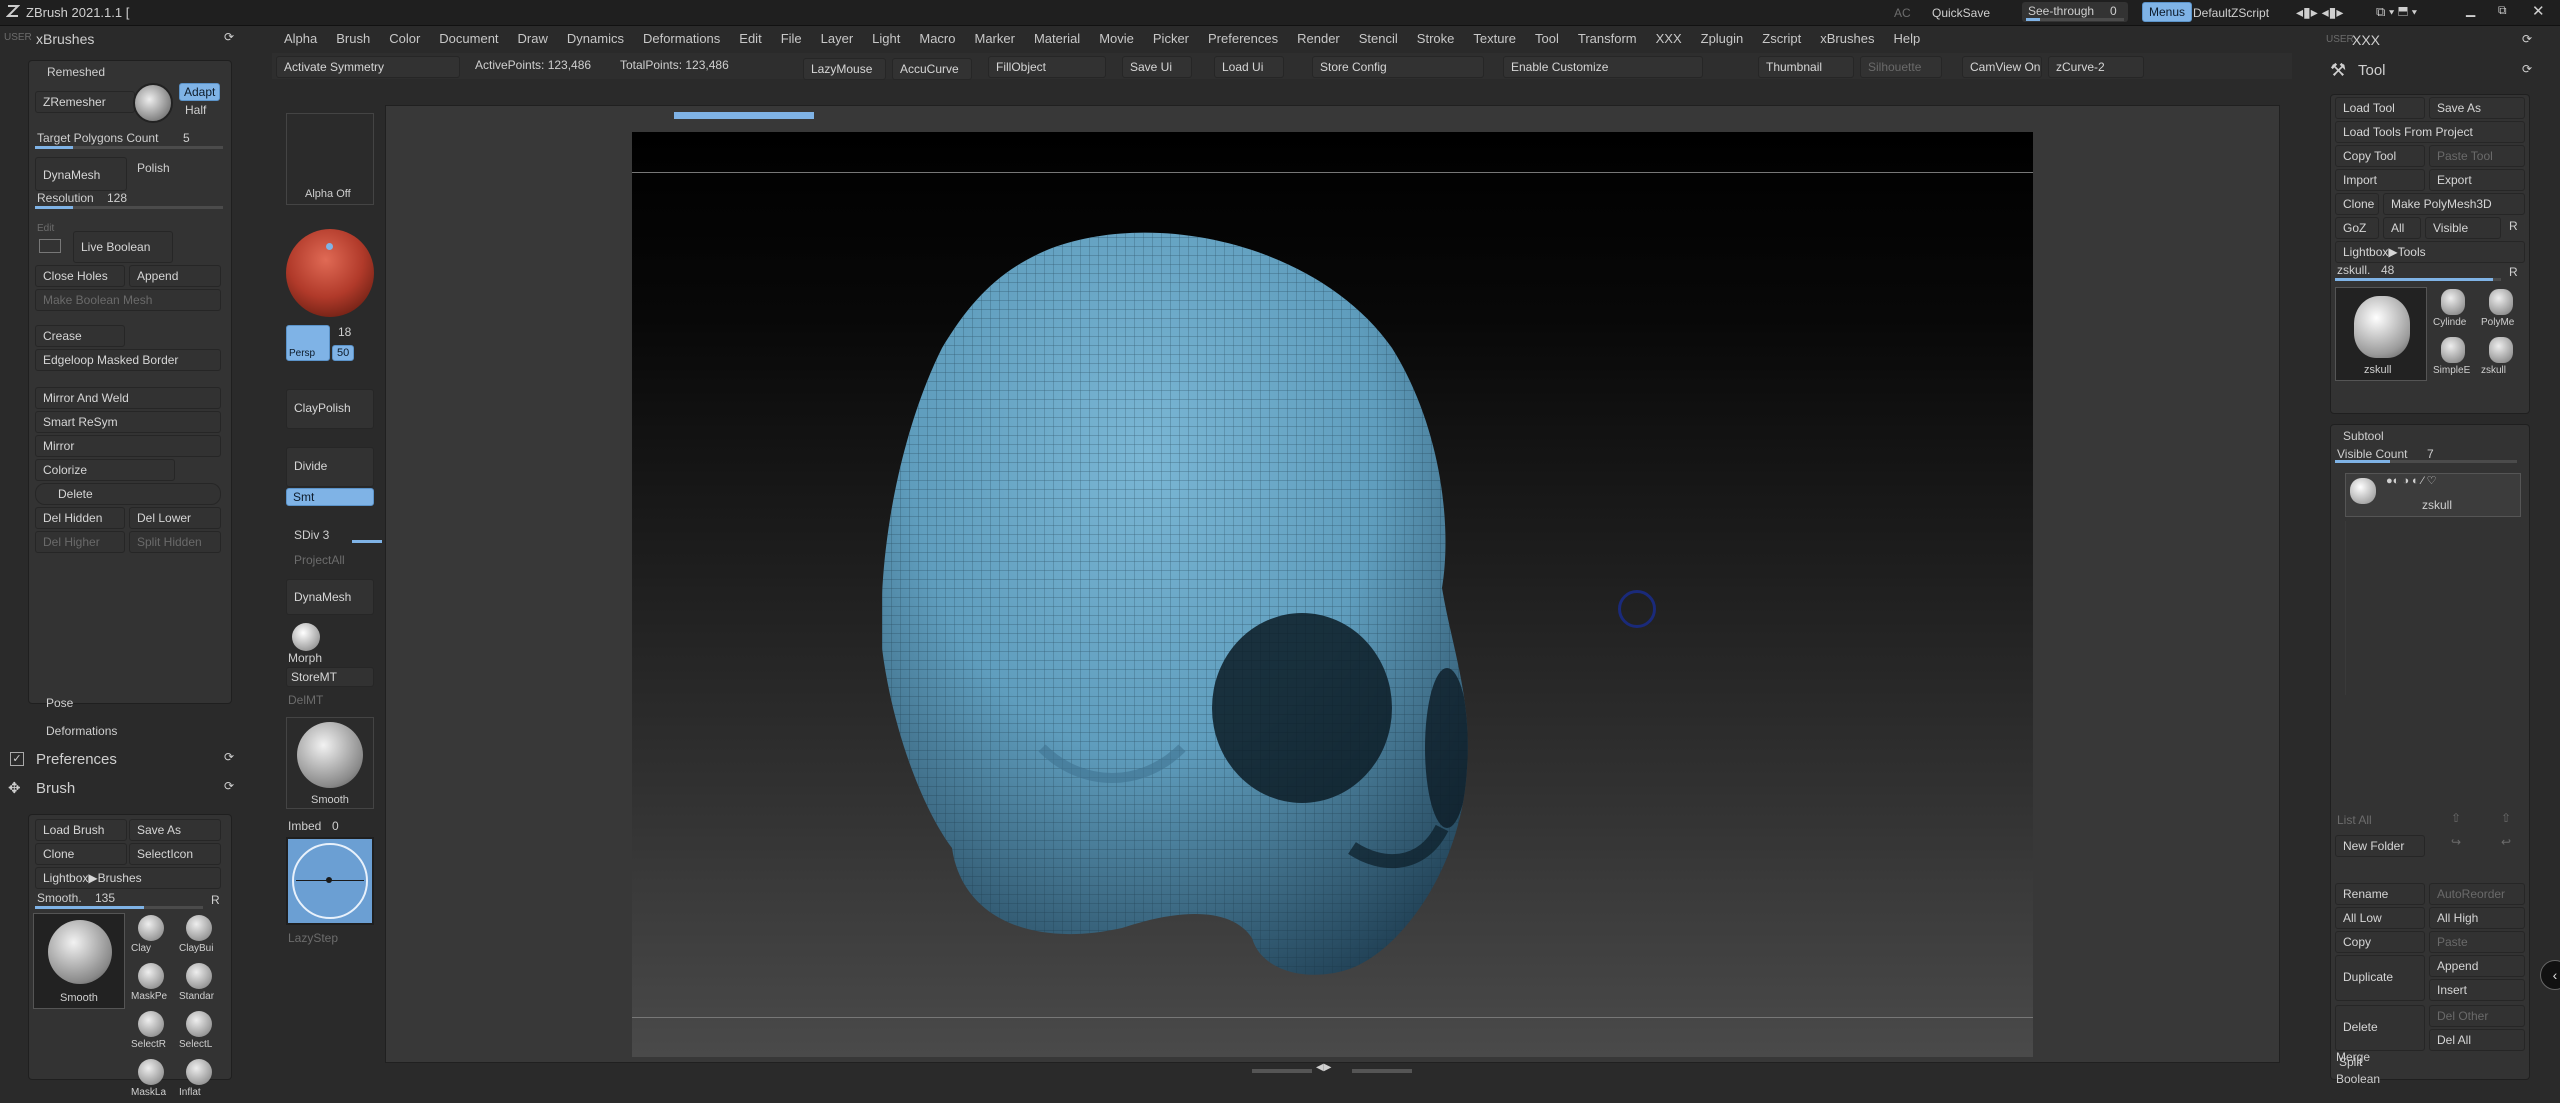  I want to click on storemt-button: StoreMT, so click(330, 677).